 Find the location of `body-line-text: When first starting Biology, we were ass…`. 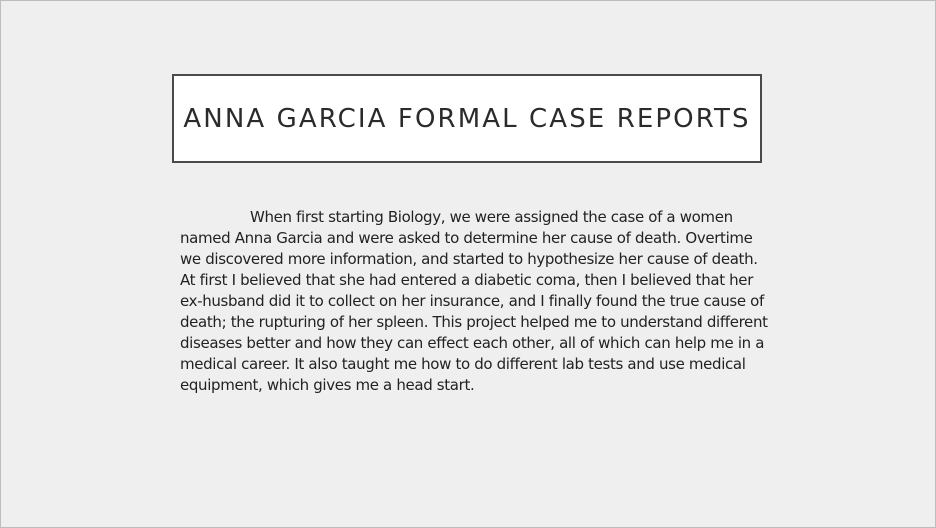

body-line-text: When first starting Biology, we were ass… is located at coordinates (491, 217).